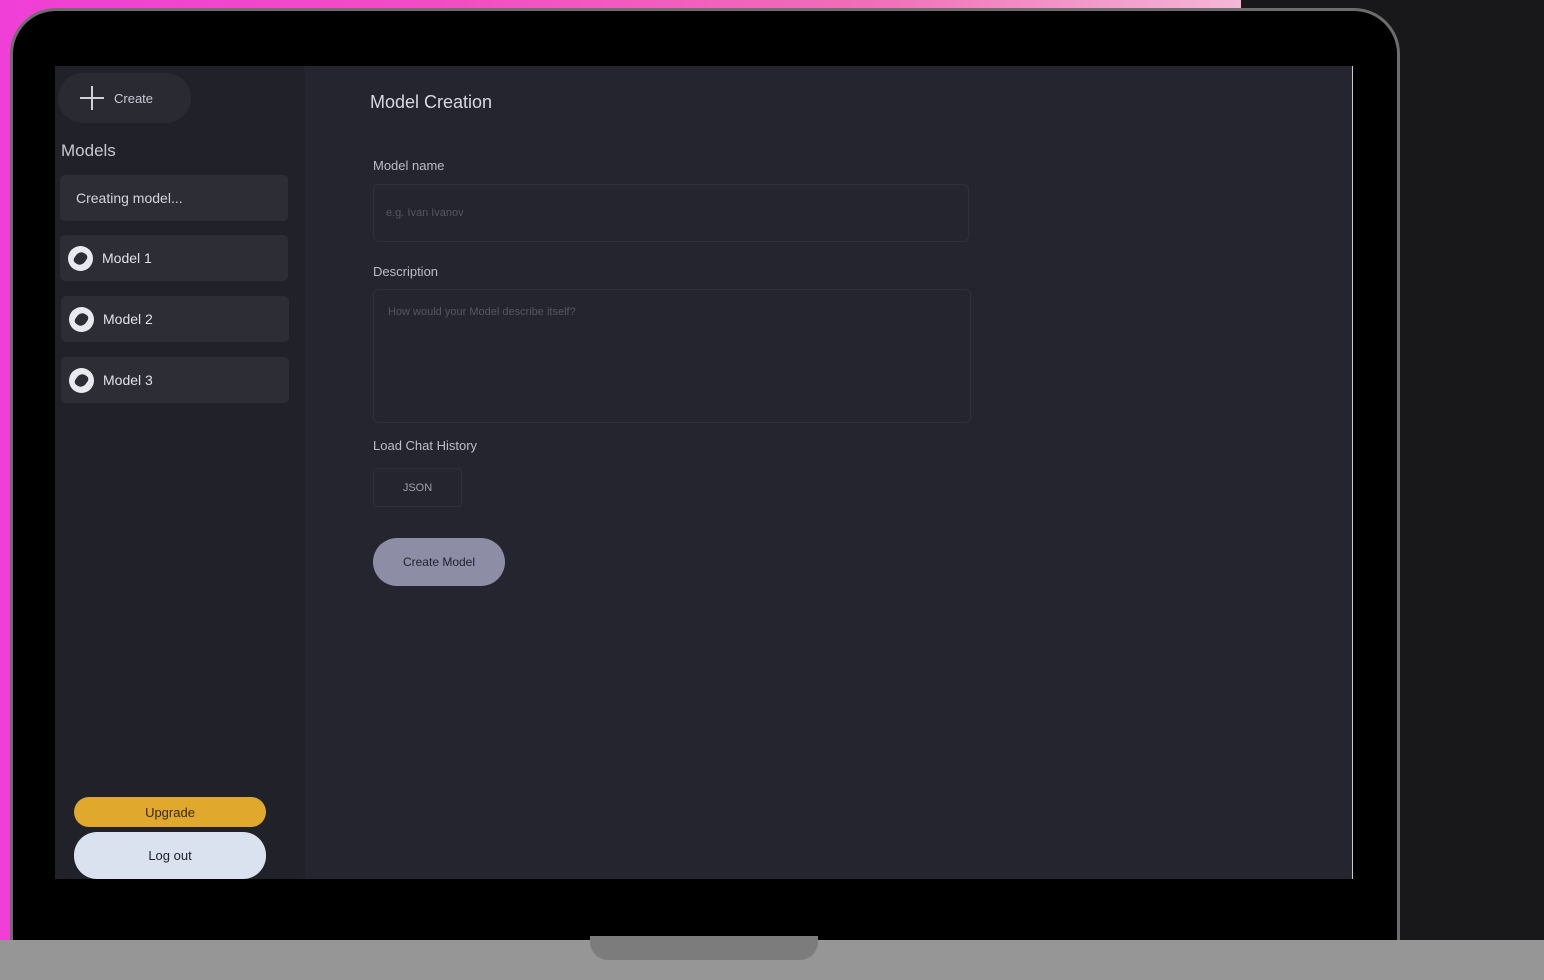  Describe the element at coordinates (174, 258) in the screenshot. I see `sidebar-item-model-1: Model 1` at that location.